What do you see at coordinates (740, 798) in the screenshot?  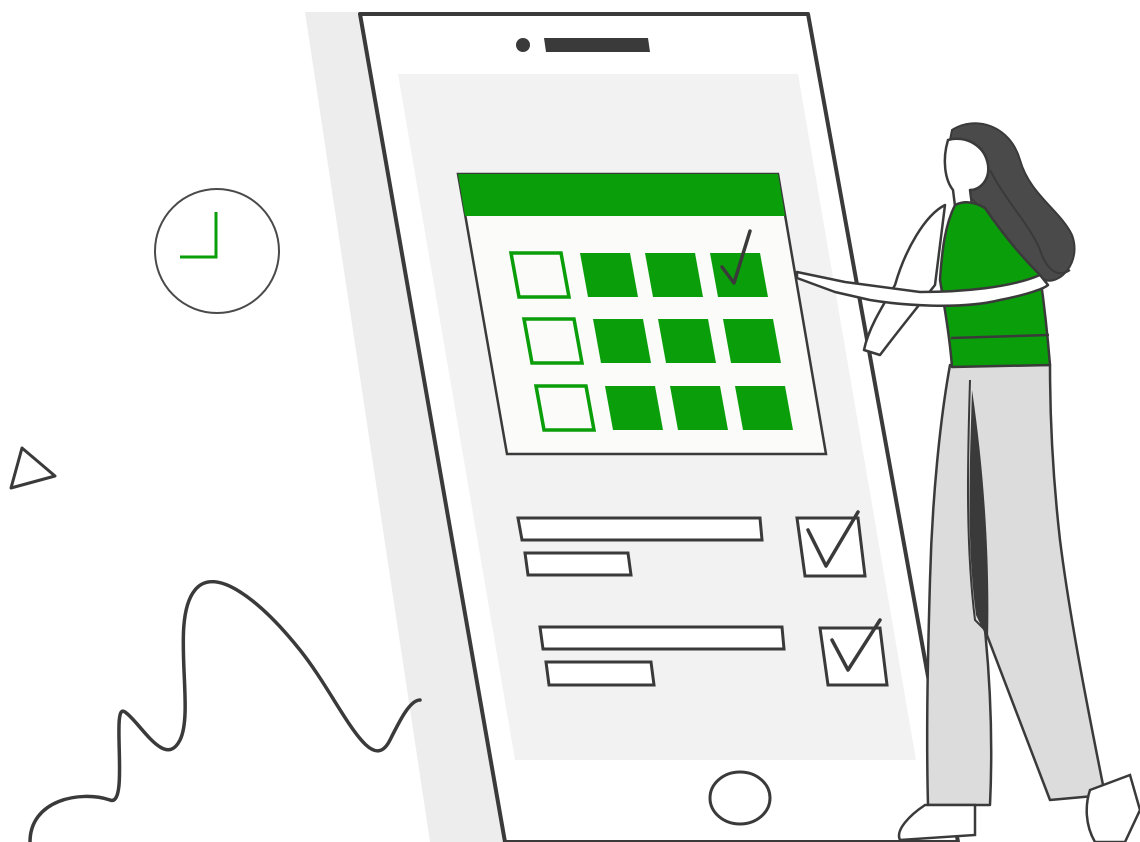 I see `home-button-icon` at bounding box center [740, 798].